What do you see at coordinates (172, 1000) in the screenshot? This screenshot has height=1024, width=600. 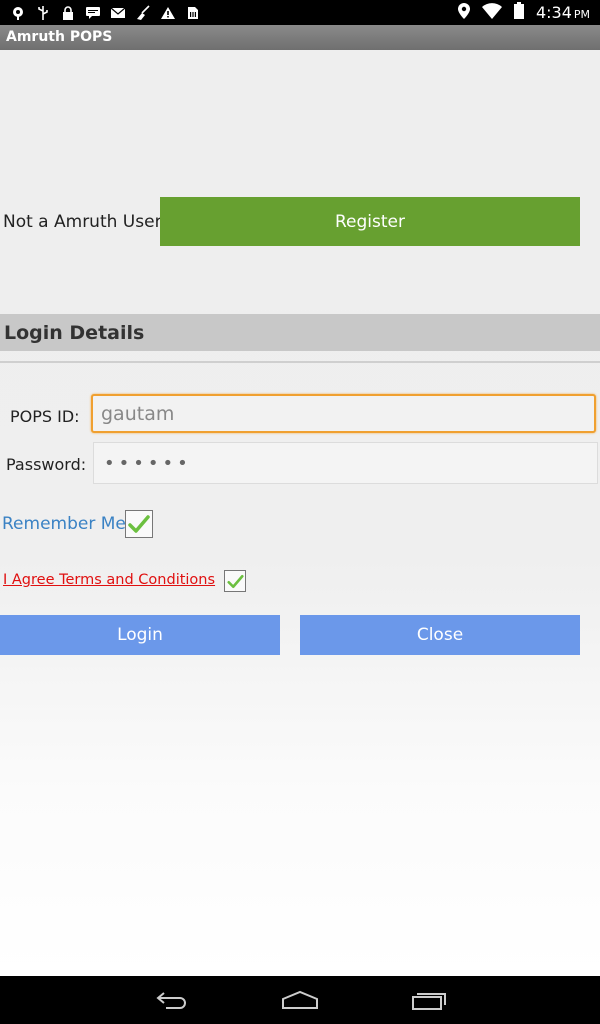 I see `back-icon` at bounding box center [172, 1000].